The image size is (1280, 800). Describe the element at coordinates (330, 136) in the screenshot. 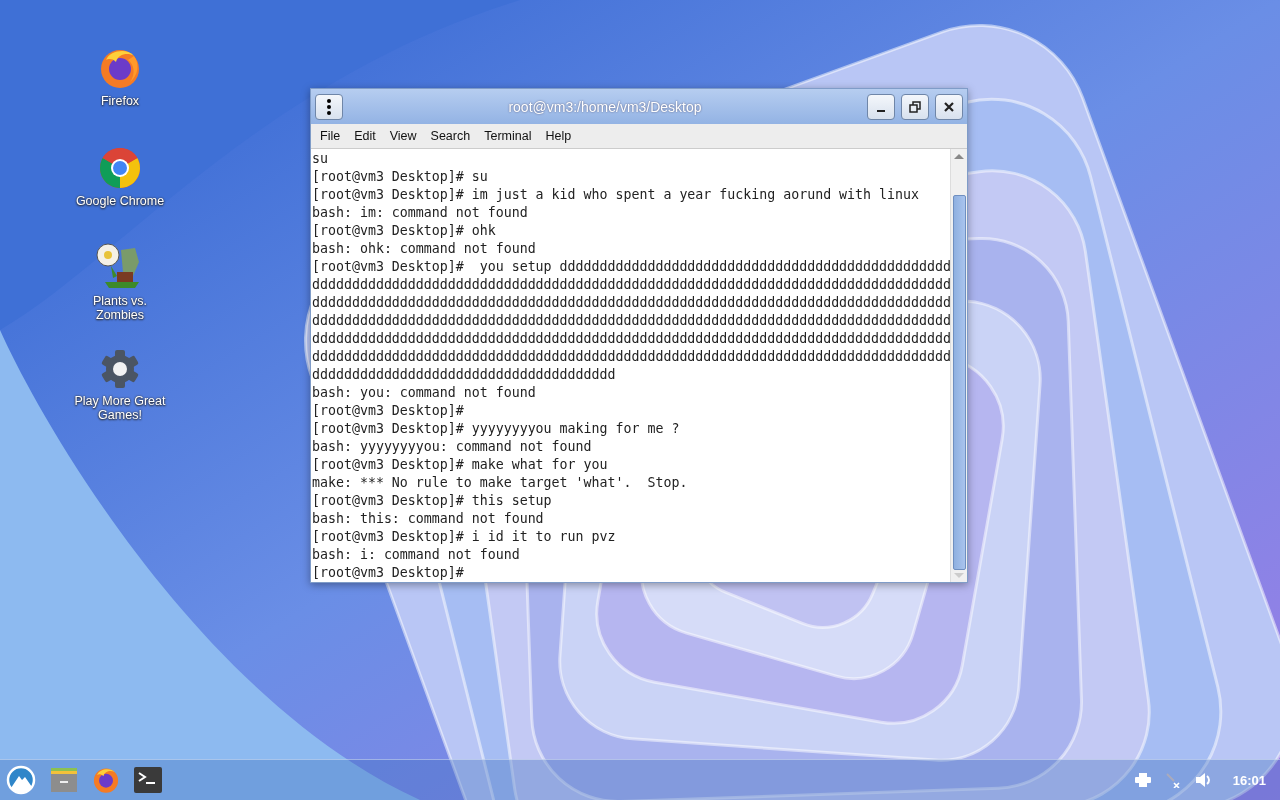

I see `menu-item: File` at that location.